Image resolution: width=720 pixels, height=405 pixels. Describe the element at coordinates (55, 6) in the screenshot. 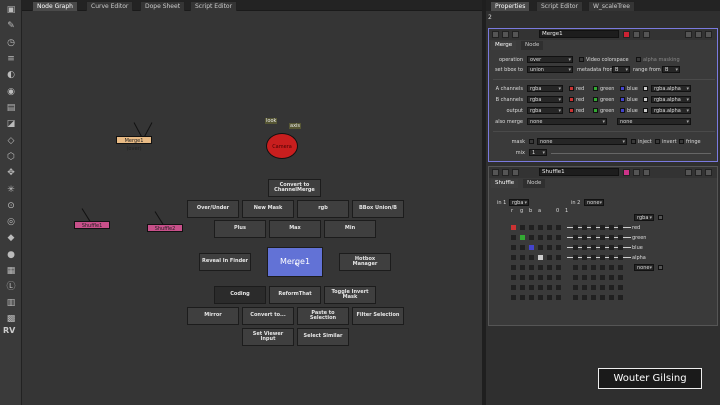

I see `tab-node-graph: Node Graph` at that location.